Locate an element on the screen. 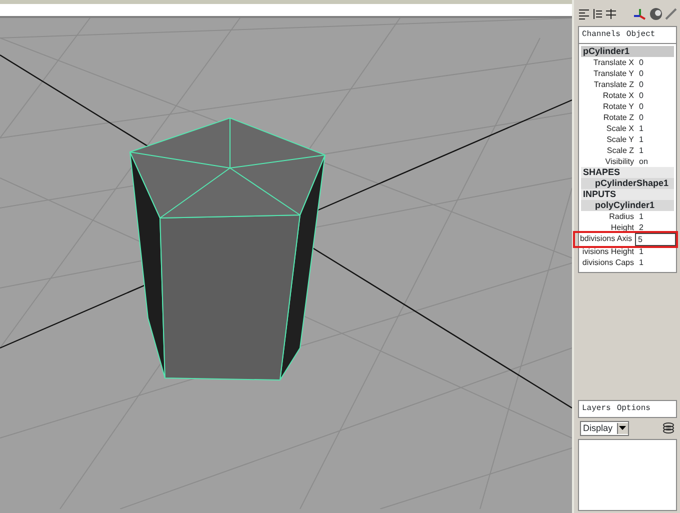 The height and width of the screenshot is (513, 680). attribute-value: 2 is located at coordinates (655, 227).